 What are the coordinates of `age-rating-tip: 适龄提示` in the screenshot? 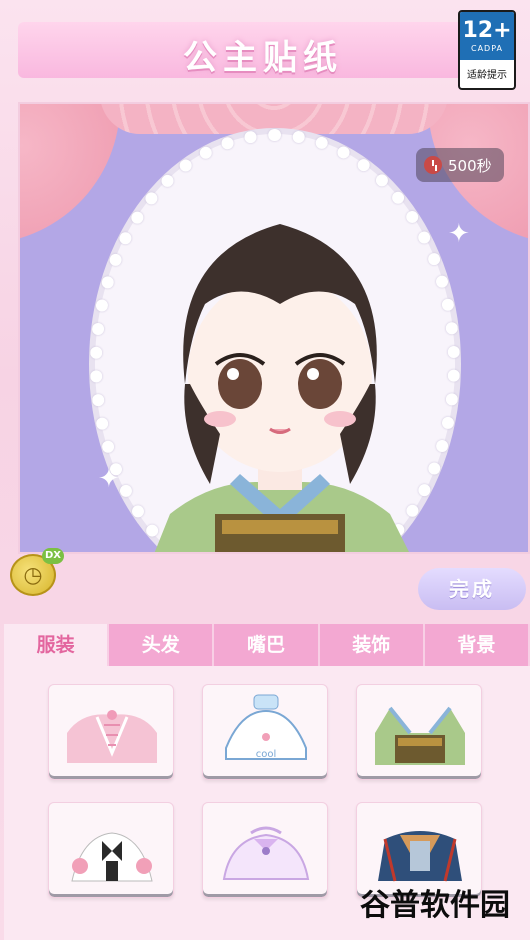 It's located at (487, 75).